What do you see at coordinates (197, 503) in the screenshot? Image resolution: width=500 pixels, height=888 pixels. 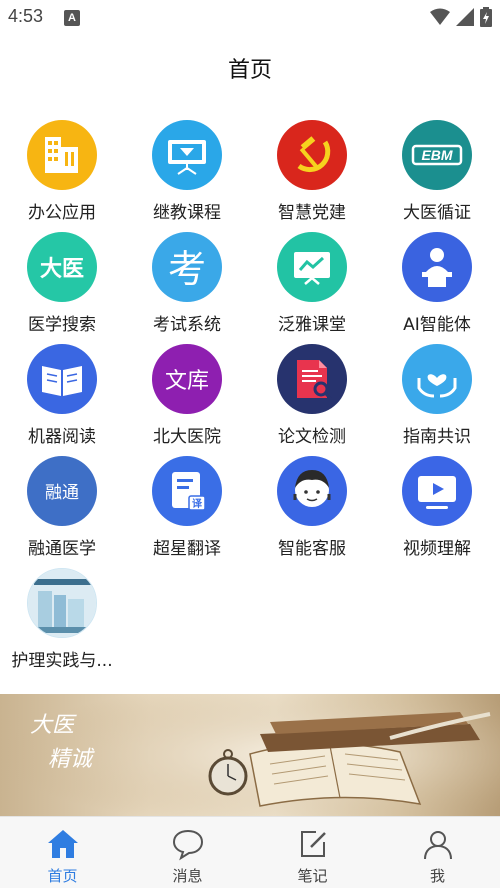 I see `svg-text: 译` at bounding box center [197, 503].